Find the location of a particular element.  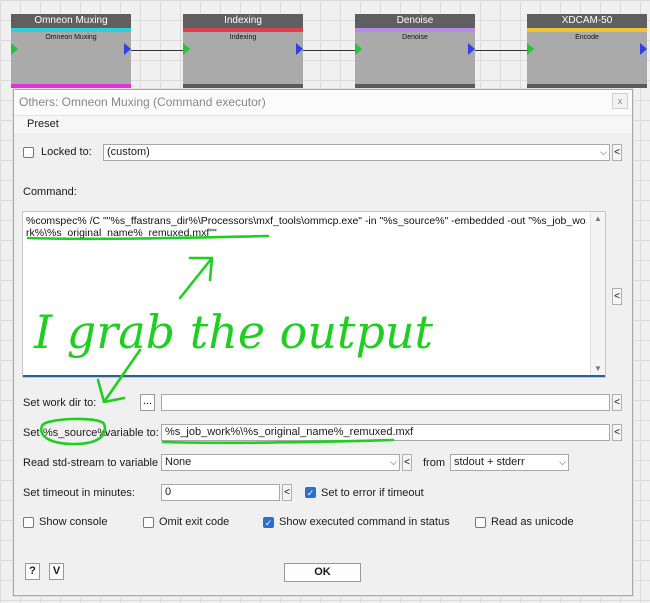

setvar-suffix: variable to: is located at coordinates (132, 433).